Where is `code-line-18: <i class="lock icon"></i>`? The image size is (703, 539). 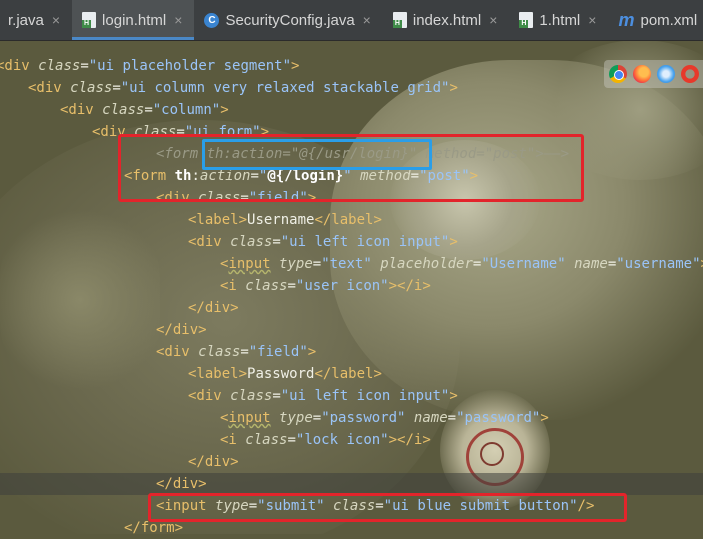
code-line-18: <i class="lock icon"></i> is located at coordinates (325, 440).